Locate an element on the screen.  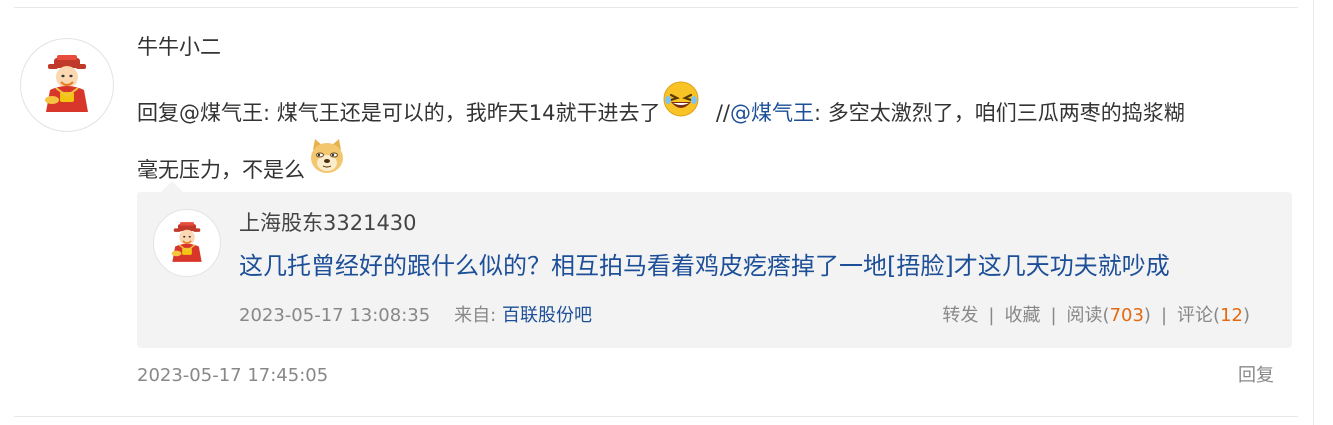
laughing-emoji-icon is located at coordinates (681, 108).